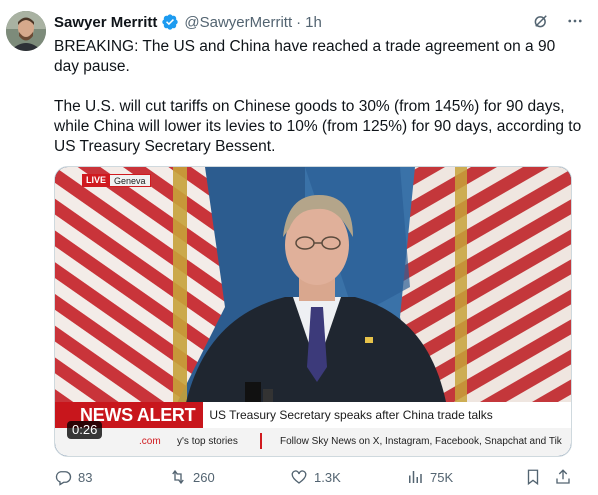 The image size is (598, 495). I want to click on video-duration: 0:26, so click(85, 430).